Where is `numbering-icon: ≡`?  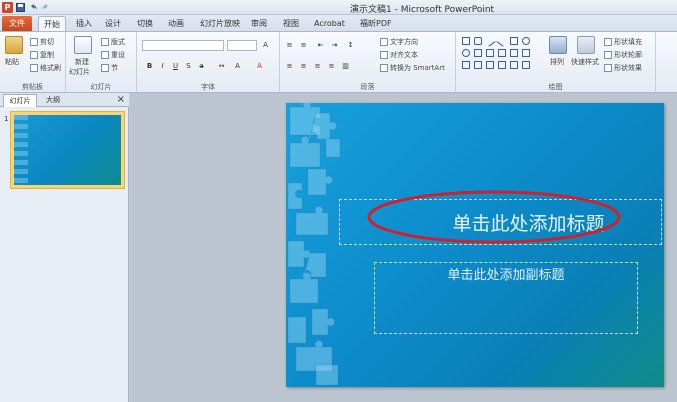 numbering-icon: ≡ is located at coordinates (303, 45).